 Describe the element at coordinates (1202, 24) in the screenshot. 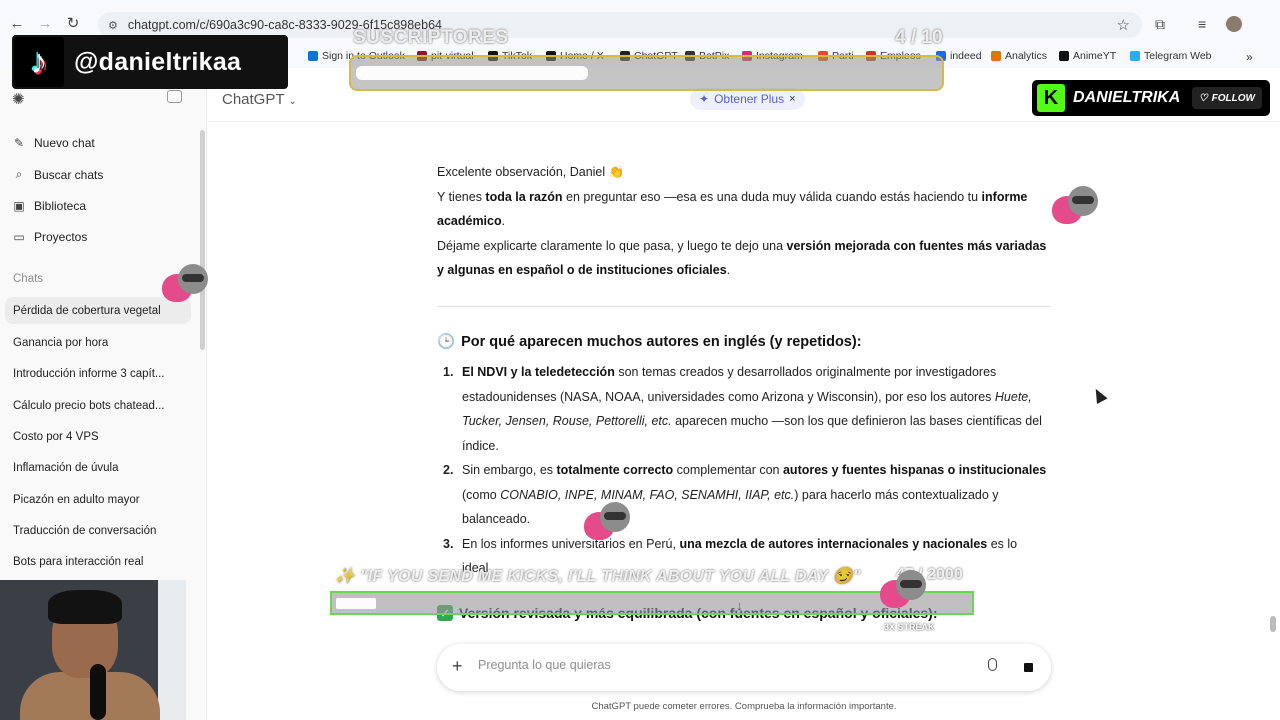

I see `media-icon: ≡` at that location.